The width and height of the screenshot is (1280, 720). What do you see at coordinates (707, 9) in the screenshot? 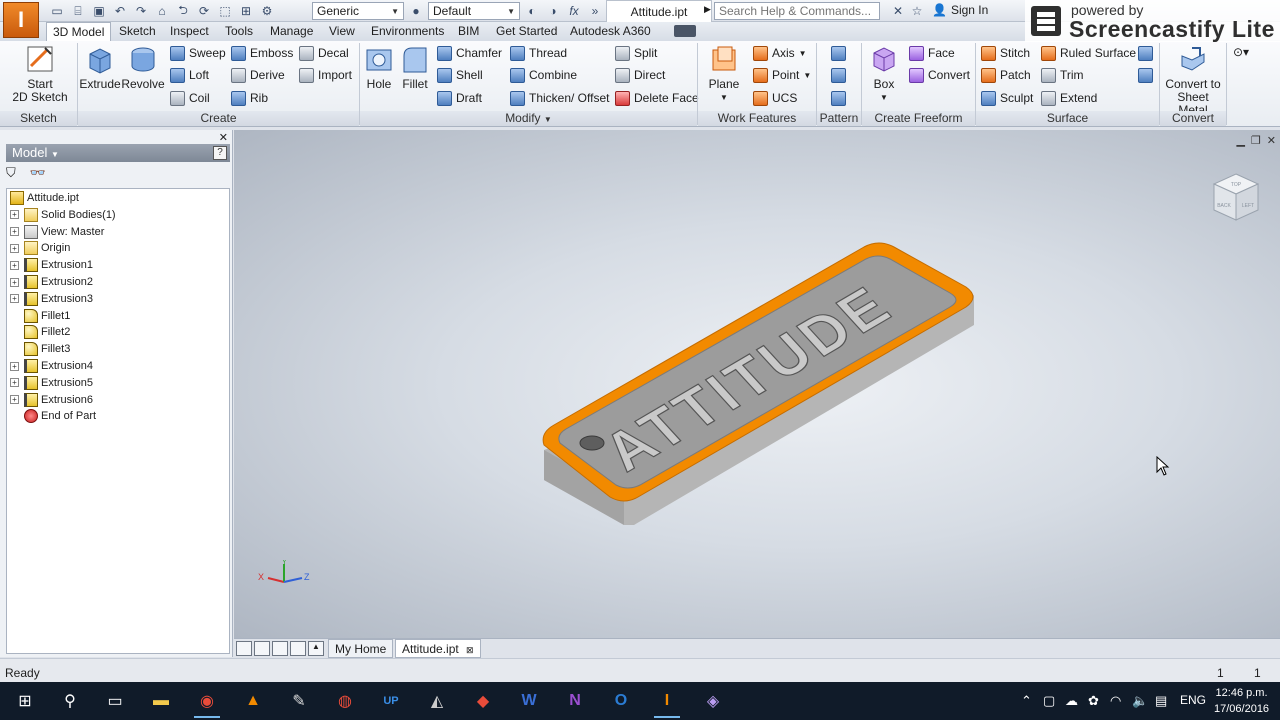
I see `search-expand-icon: ▶` at bounding box center [707, 9].